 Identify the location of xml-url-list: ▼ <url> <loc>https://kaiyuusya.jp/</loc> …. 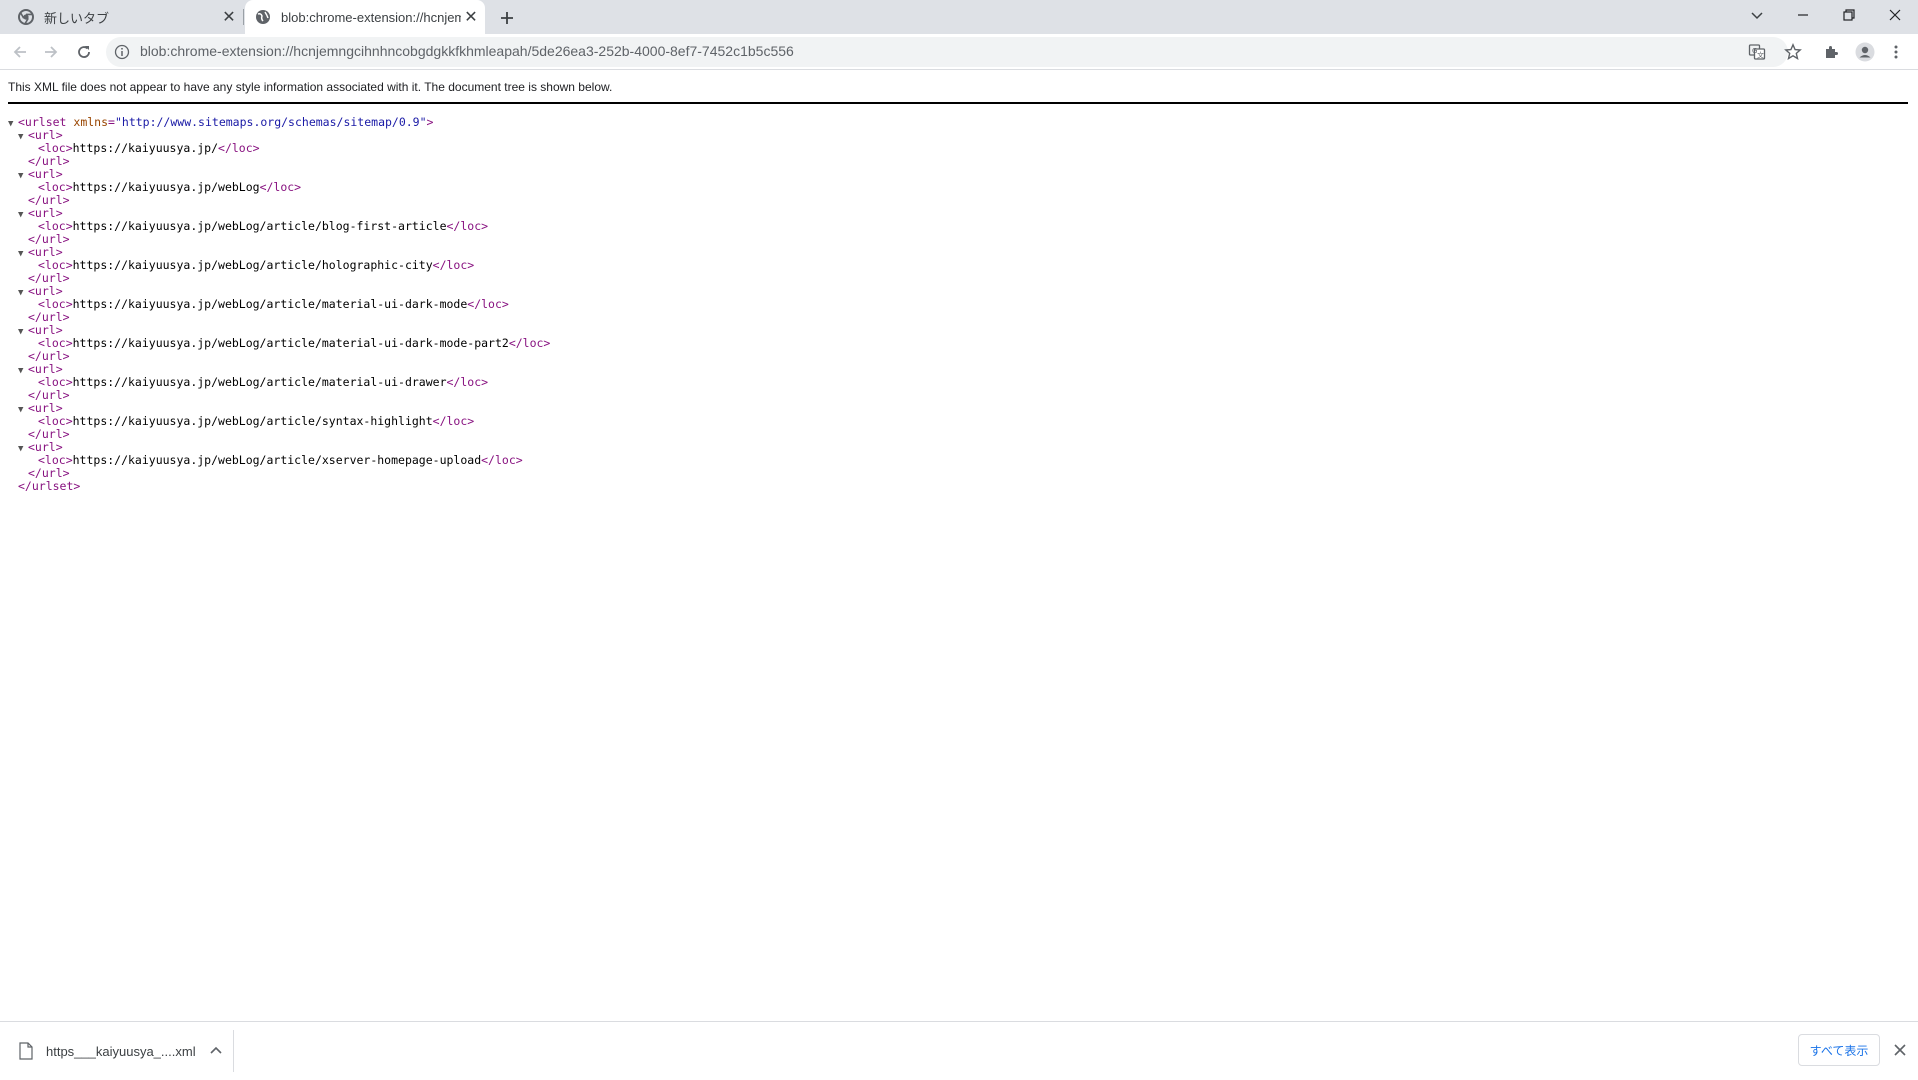
(279, 304).